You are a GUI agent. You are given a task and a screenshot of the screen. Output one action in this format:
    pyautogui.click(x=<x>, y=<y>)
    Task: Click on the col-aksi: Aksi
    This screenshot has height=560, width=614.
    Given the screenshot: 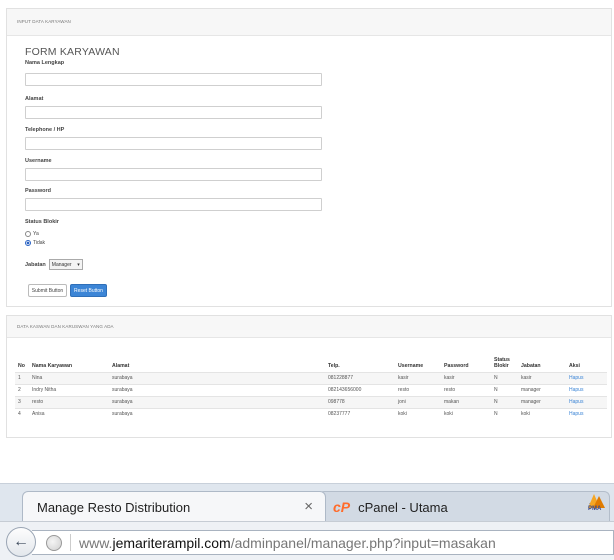 What is the action you would take?
    pyautogui.click(x=574, y=365)
    